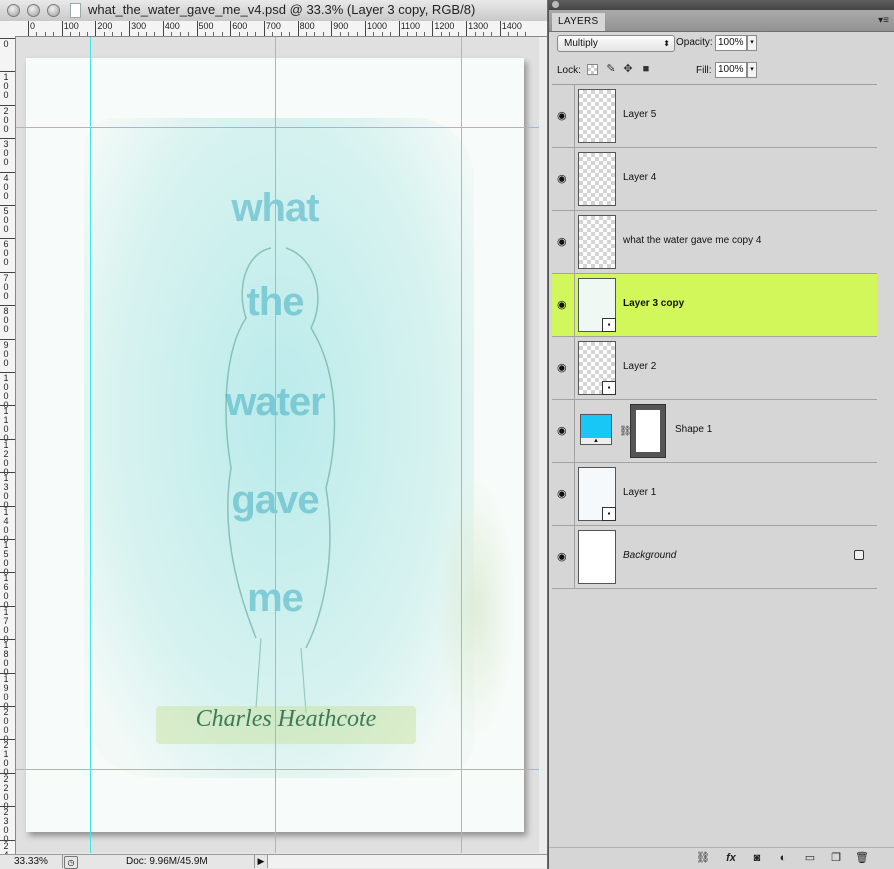 The image size is (894, 869). Describe the element at coordinates (8, 29) in the screenshot. I see `ruler-origin` at that location.